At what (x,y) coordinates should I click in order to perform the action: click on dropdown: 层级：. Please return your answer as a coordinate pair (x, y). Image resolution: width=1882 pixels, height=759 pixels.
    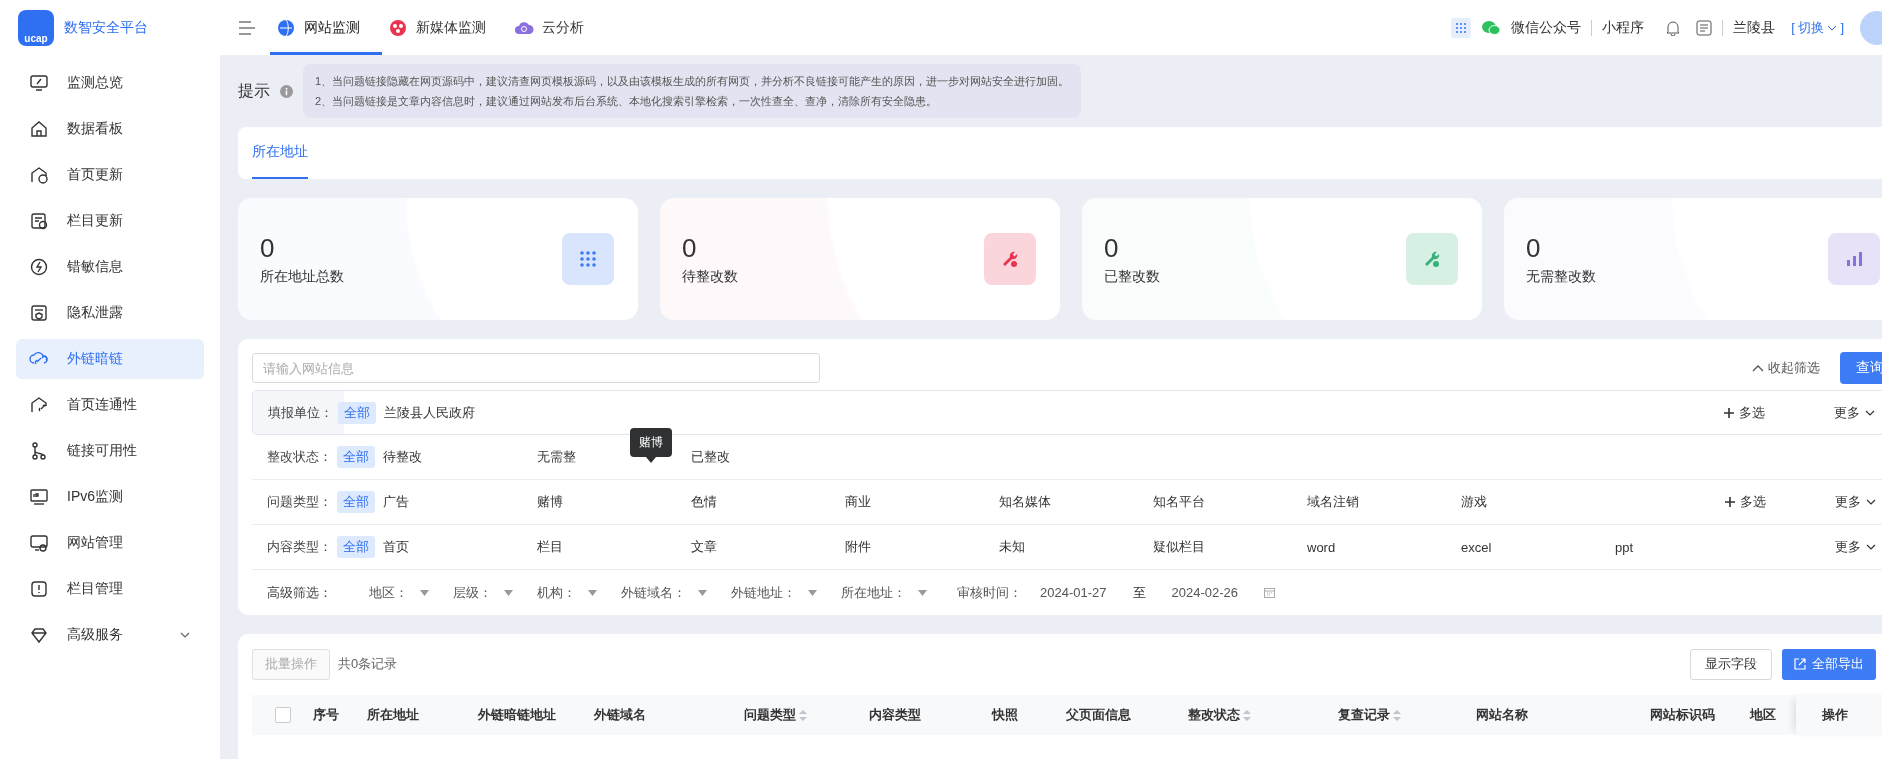
    Looking at the image, I should click on (483, 592).